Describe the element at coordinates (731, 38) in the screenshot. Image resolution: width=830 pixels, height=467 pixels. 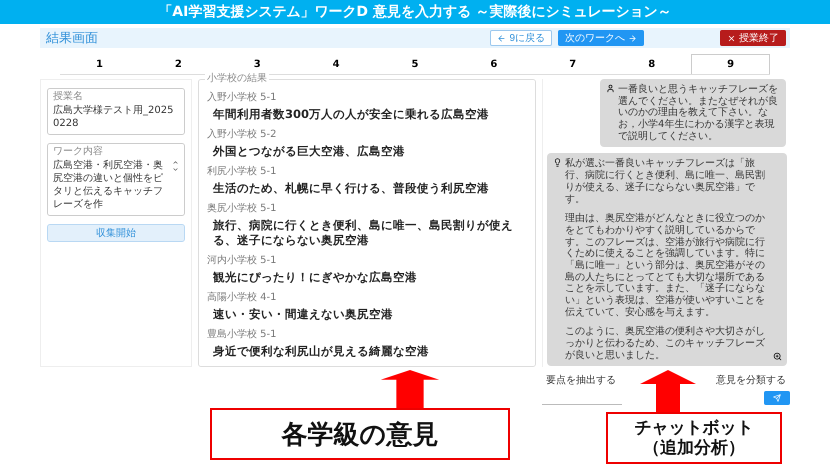
I see `close-icon` at that location.